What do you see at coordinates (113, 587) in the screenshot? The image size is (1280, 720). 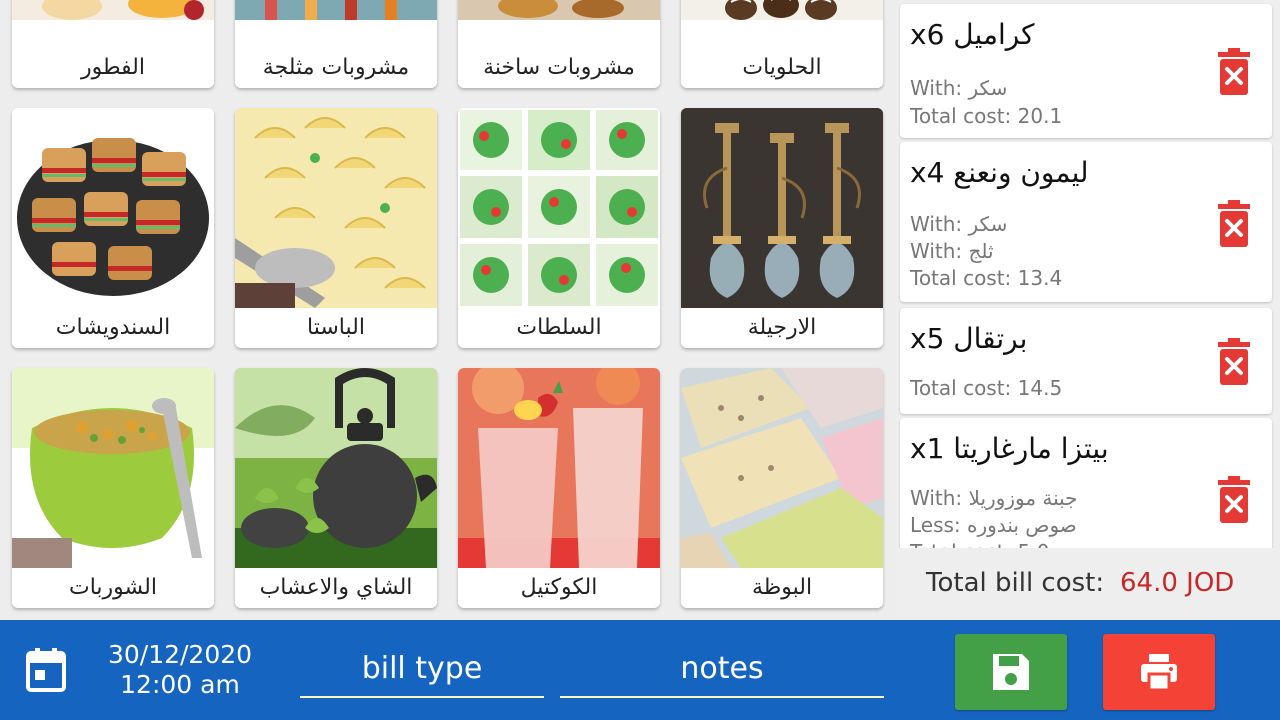 I see `category-label: الشوربات` at bounding box center [113, 587].